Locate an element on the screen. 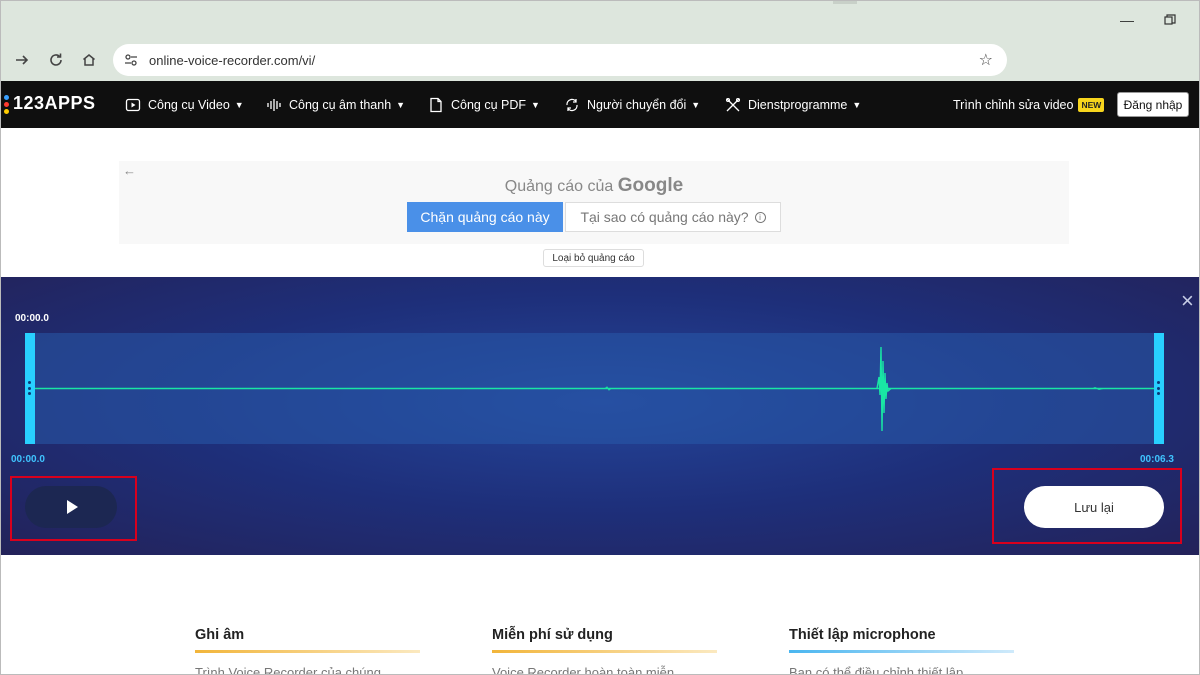 This screenshot has height=675, width=1200. close-icon: × is located at coordinates (1190, 301).